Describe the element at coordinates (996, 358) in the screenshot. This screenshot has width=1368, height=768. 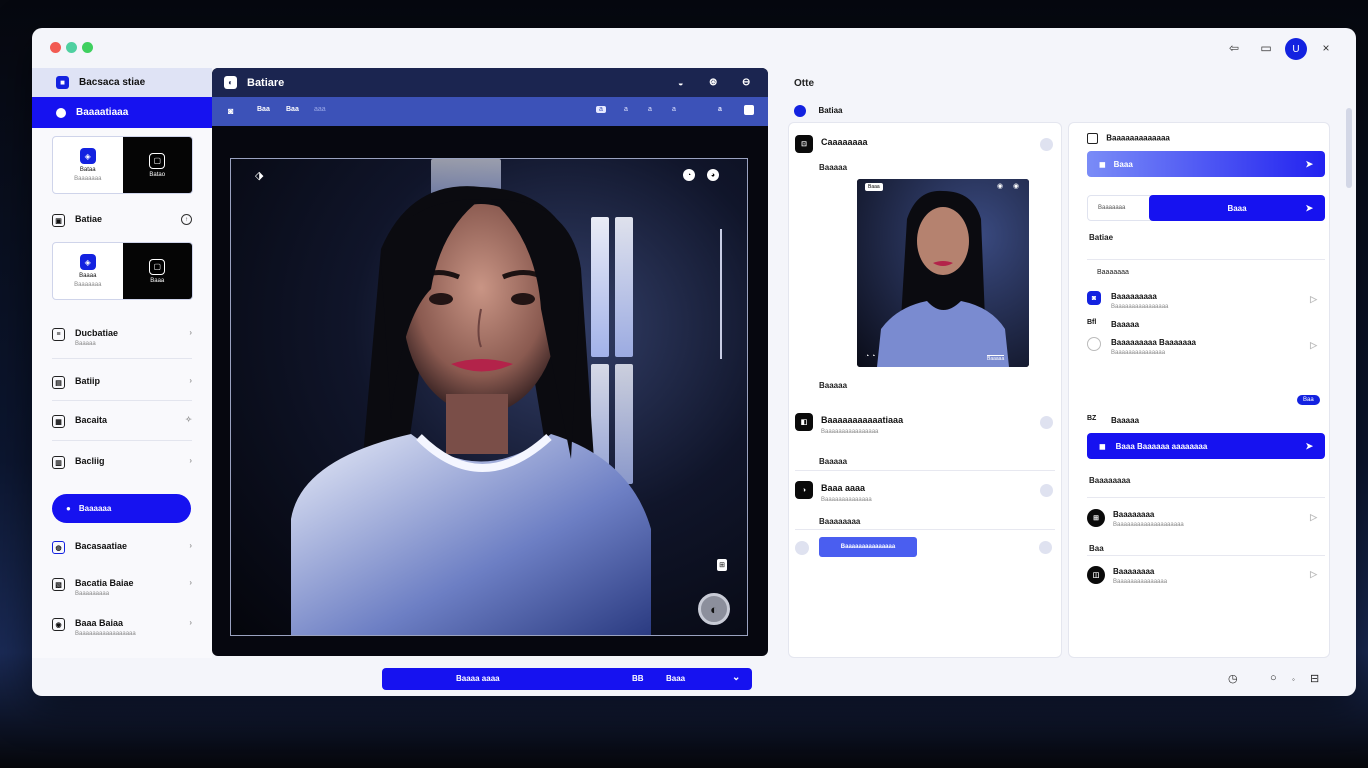
I see `preview-caption: Baaaaa` at that location.